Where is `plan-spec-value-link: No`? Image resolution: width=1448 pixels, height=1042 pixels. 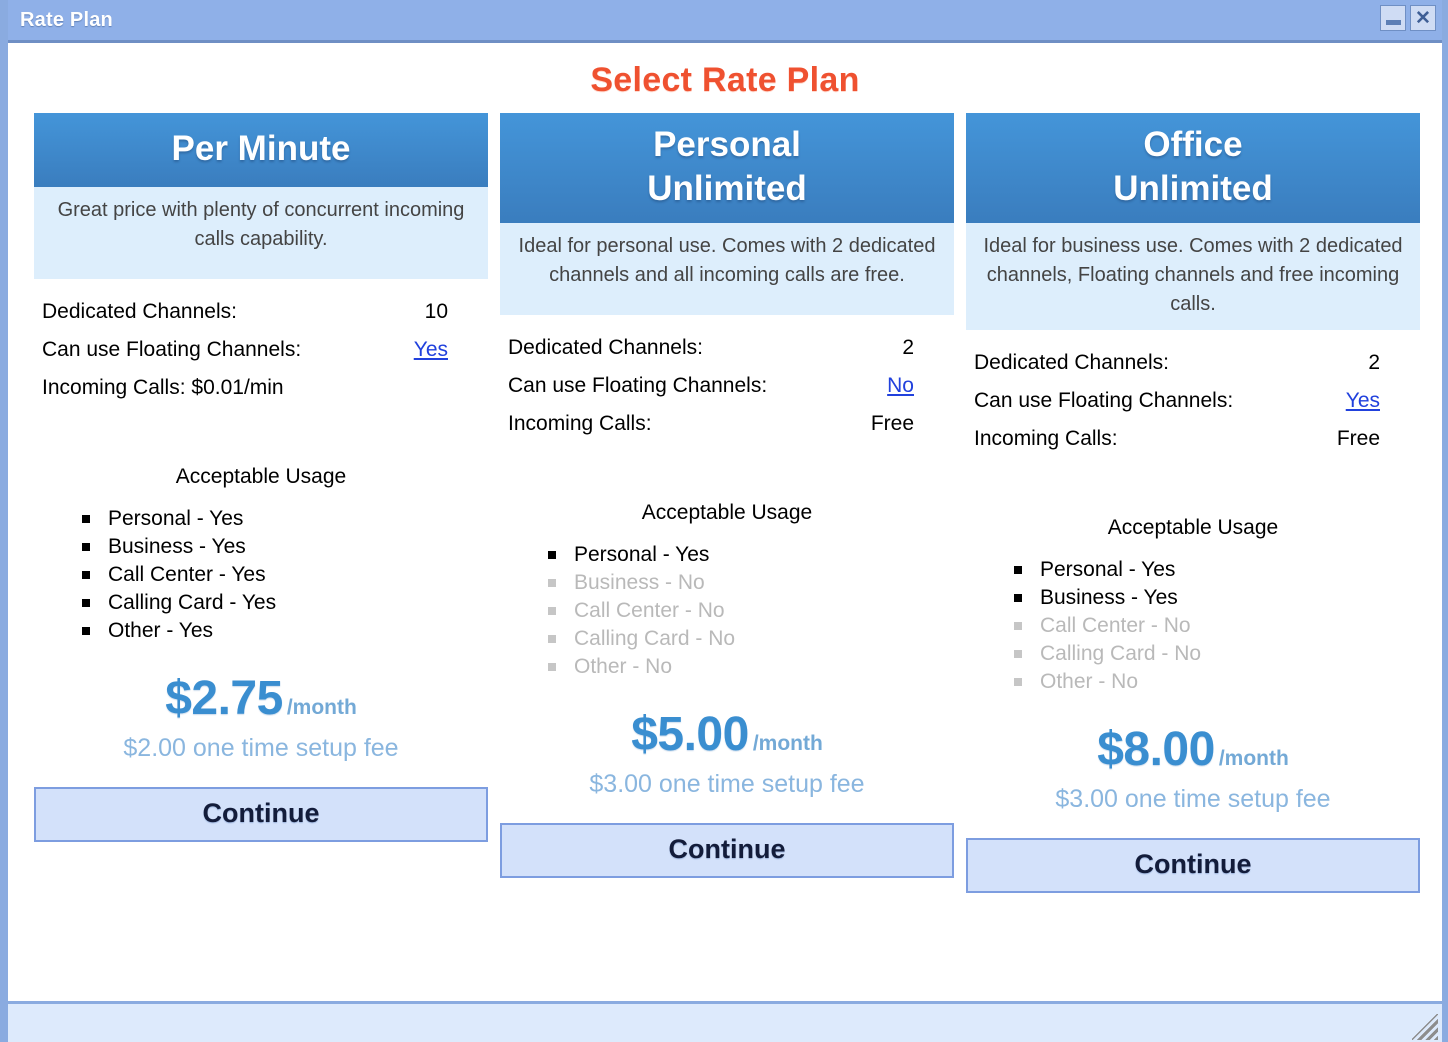
plan-spec-value-link: No is located at coordinates (917, 386).